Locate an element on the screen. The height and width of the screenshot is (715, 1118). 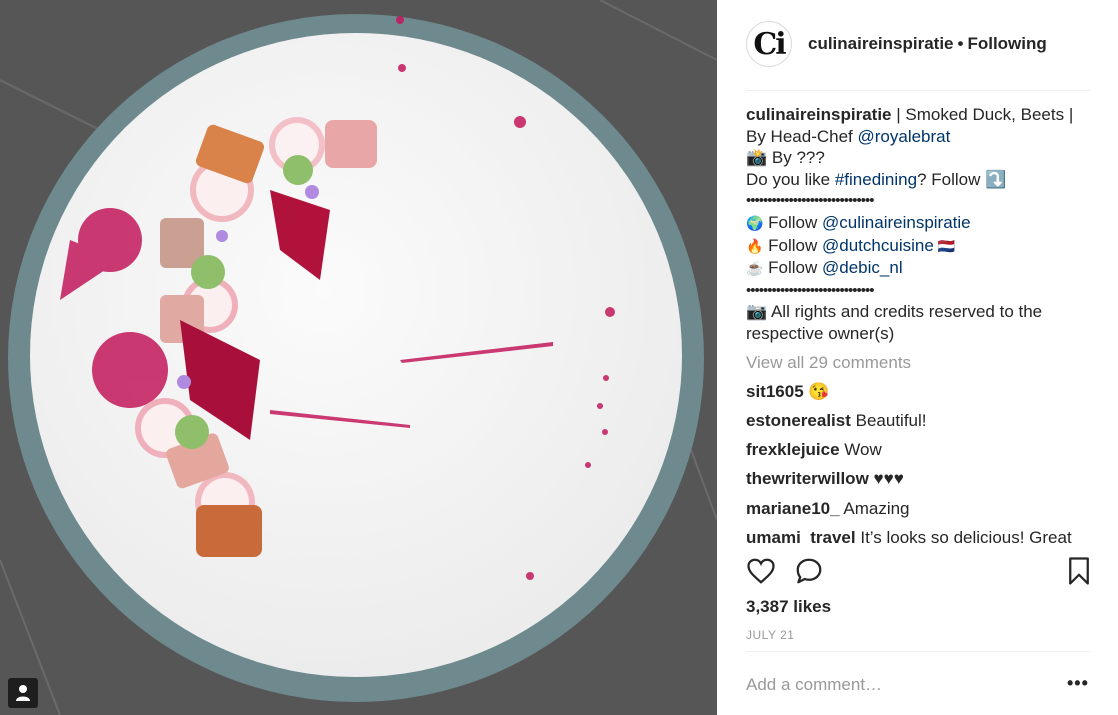
follow-line-1: 🌍 Follow @culinaireinspiratie is located at coordinates (918, 223).